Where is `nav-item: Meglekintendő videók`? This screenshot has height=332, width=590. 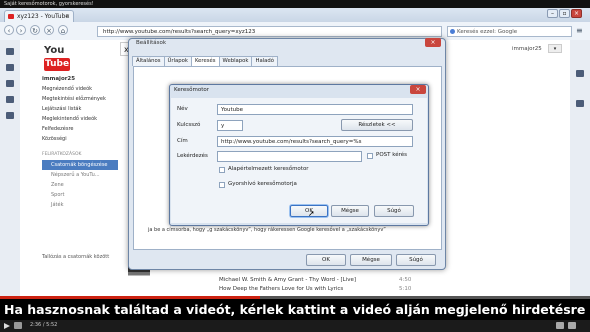
nav-item: Meglekintendő videók is located at coordinates (80, 119).